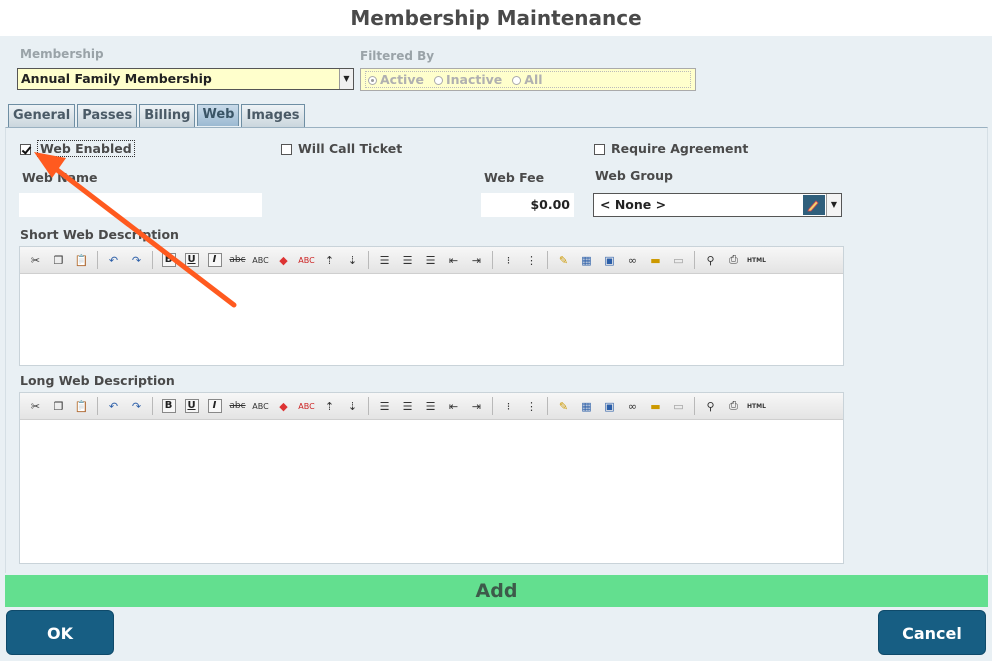 This screenshot has height=661, width=992. I want to click on cancel-button: Cancel, so click(932, 632).